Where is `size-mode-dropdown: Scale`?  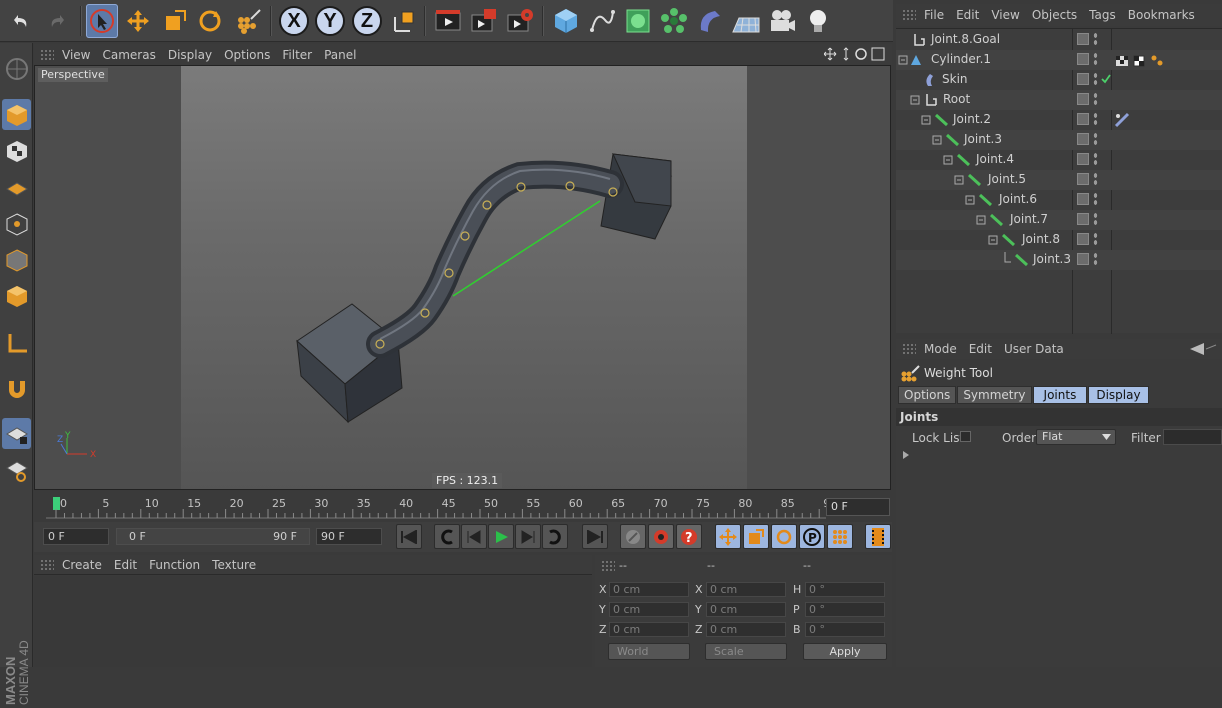 size-mode-dropdown: Scale is located at coordinates (746, 651).